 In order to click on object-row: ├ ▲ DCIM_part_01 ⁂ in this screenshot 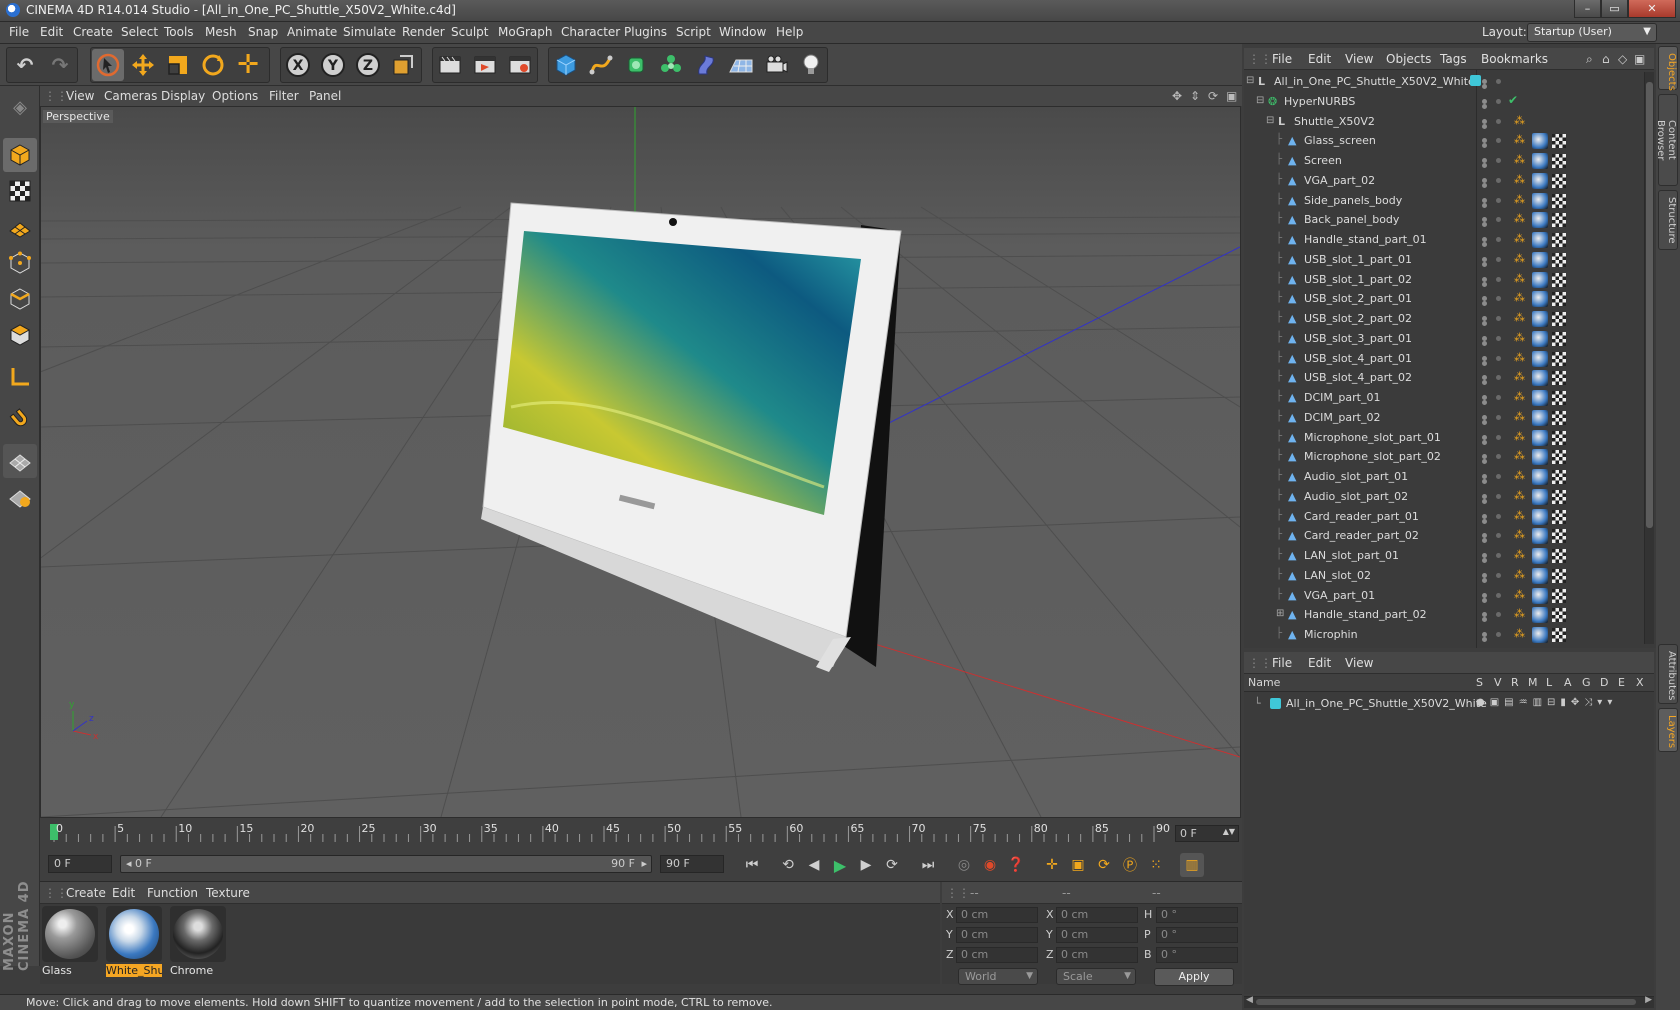, I will do `click(1443, 398)`.